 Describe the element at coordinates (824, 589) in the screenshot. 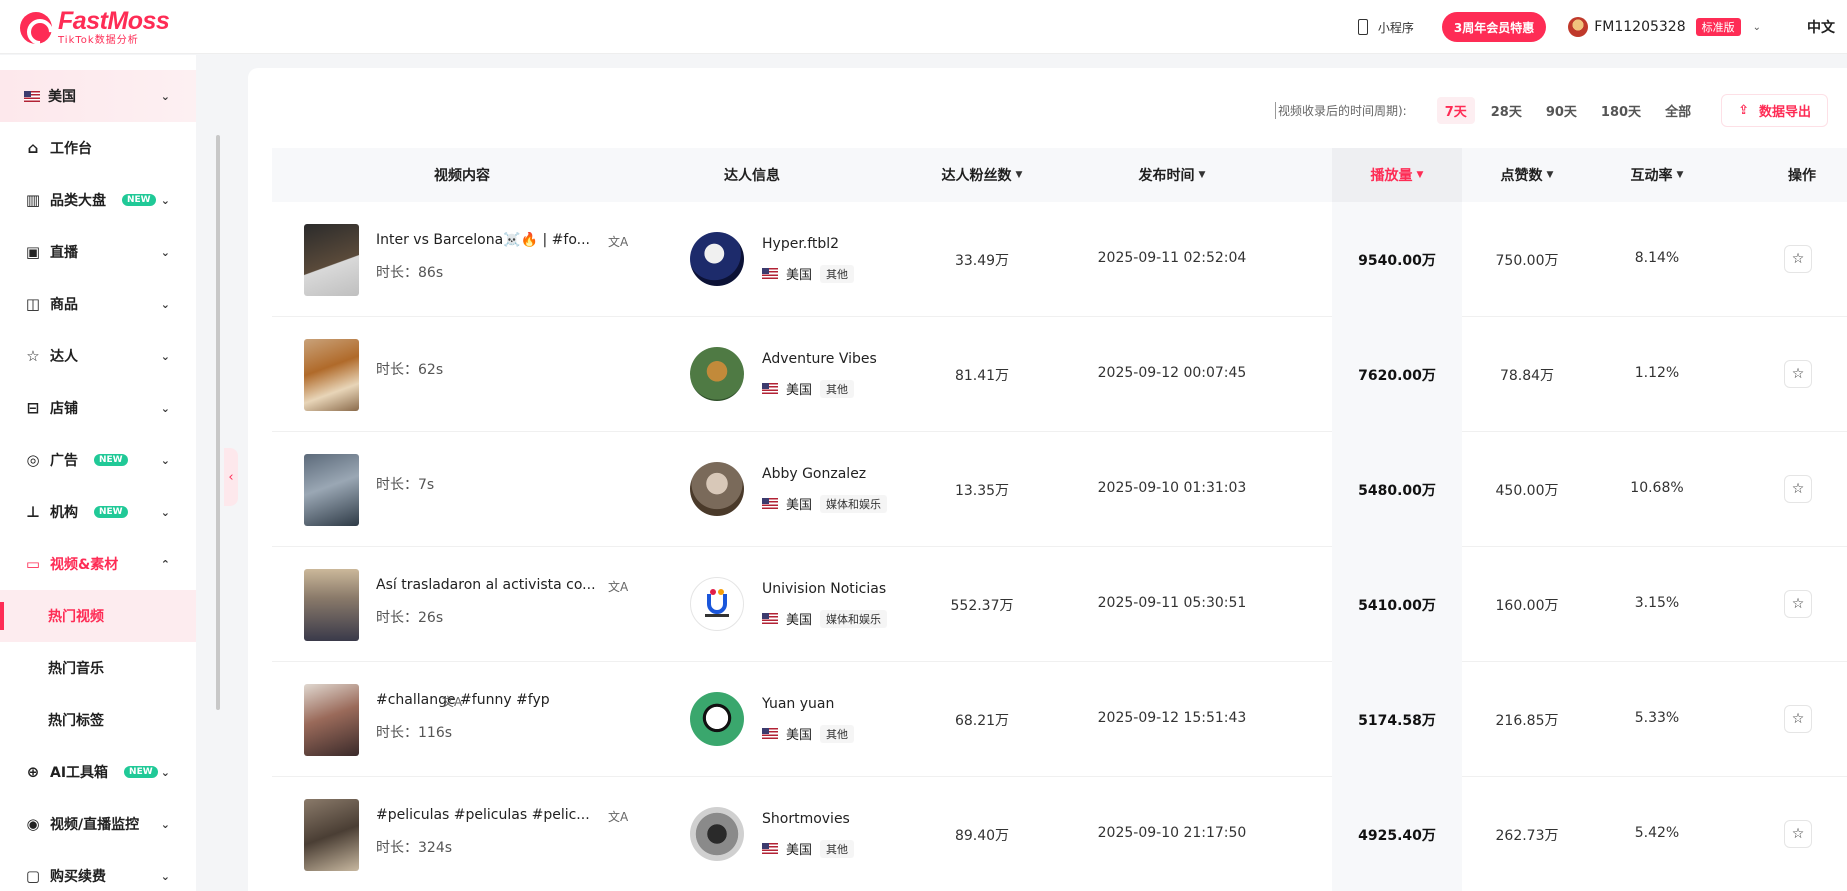

I see `creator-name: Univision Noticias` at that location.